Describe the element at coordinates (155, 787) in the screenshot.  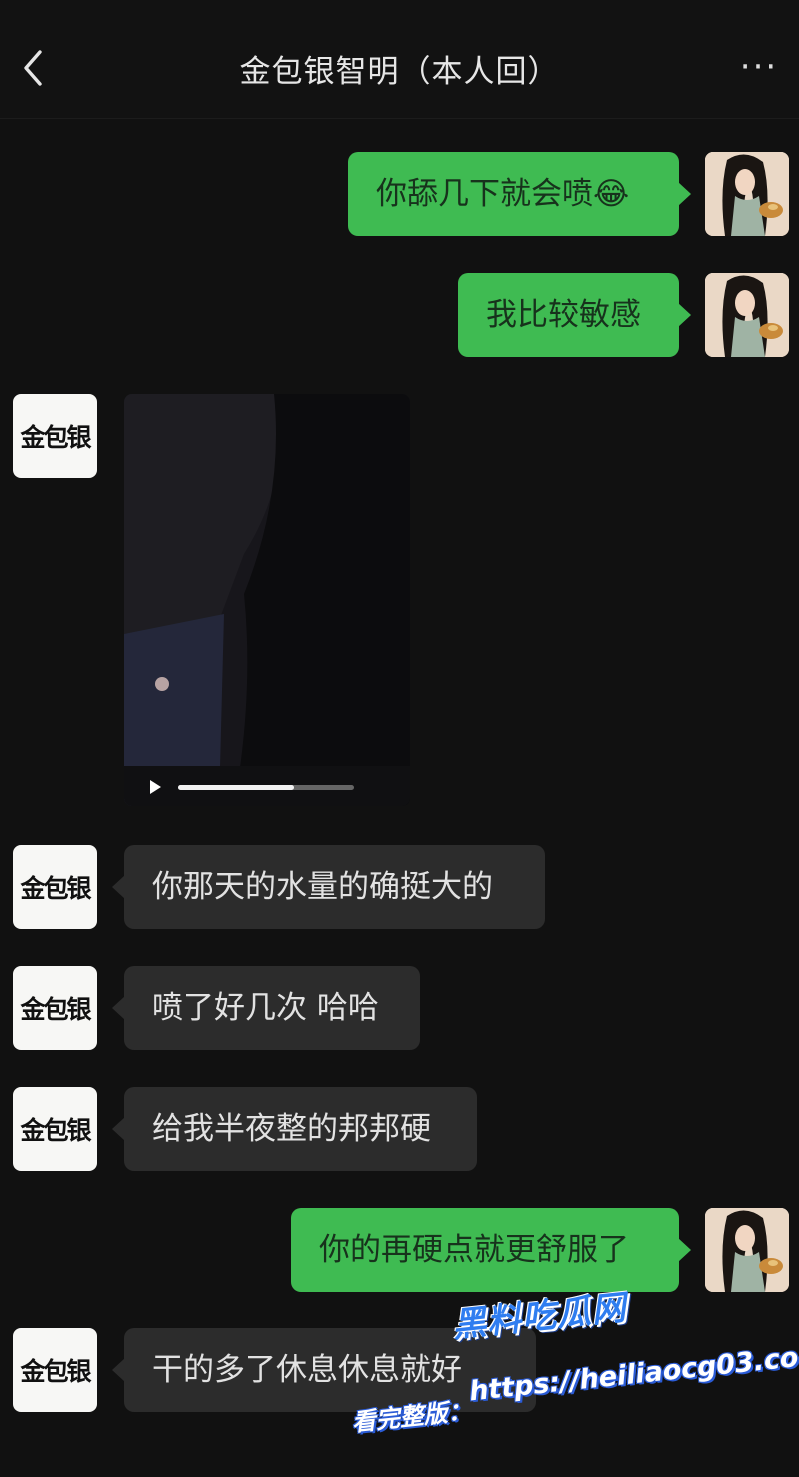
I see `play-icon` at that location.